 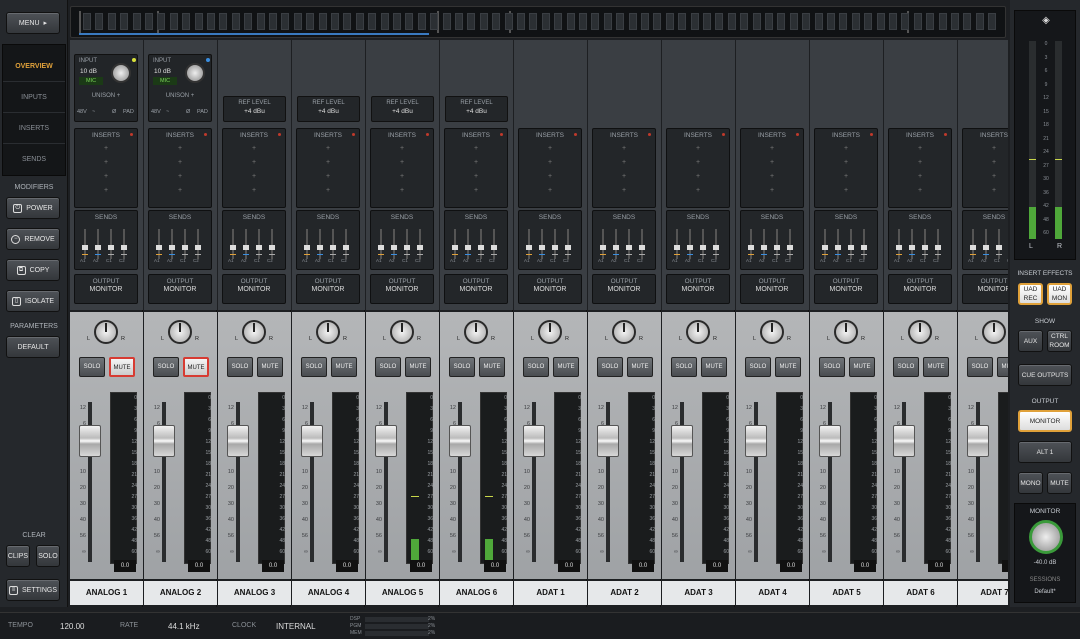 I want to click on cue-outputs-button: CUE OUTPUTS, so click(x=1045, y=375).